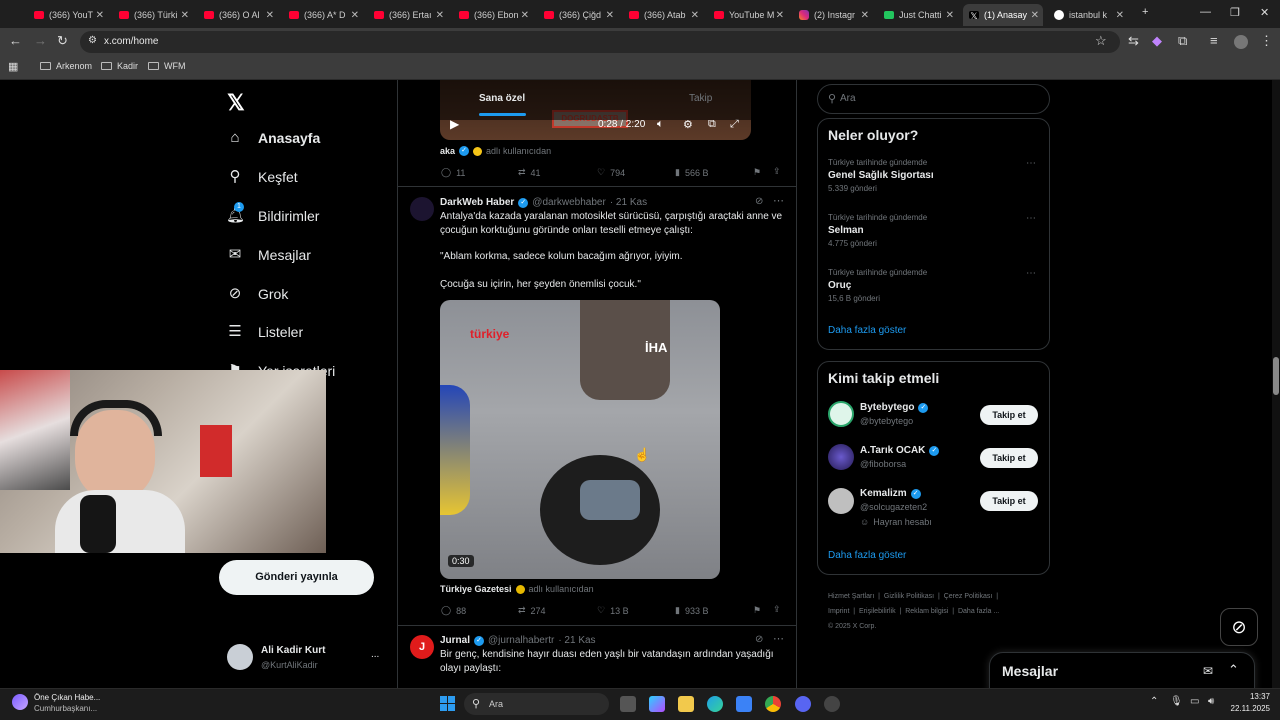  What do you see at coordinates (477, 202) in the screenshot?
I see `tweet-author-name: DarkWeb Haber` at bounding box center [477, 202].